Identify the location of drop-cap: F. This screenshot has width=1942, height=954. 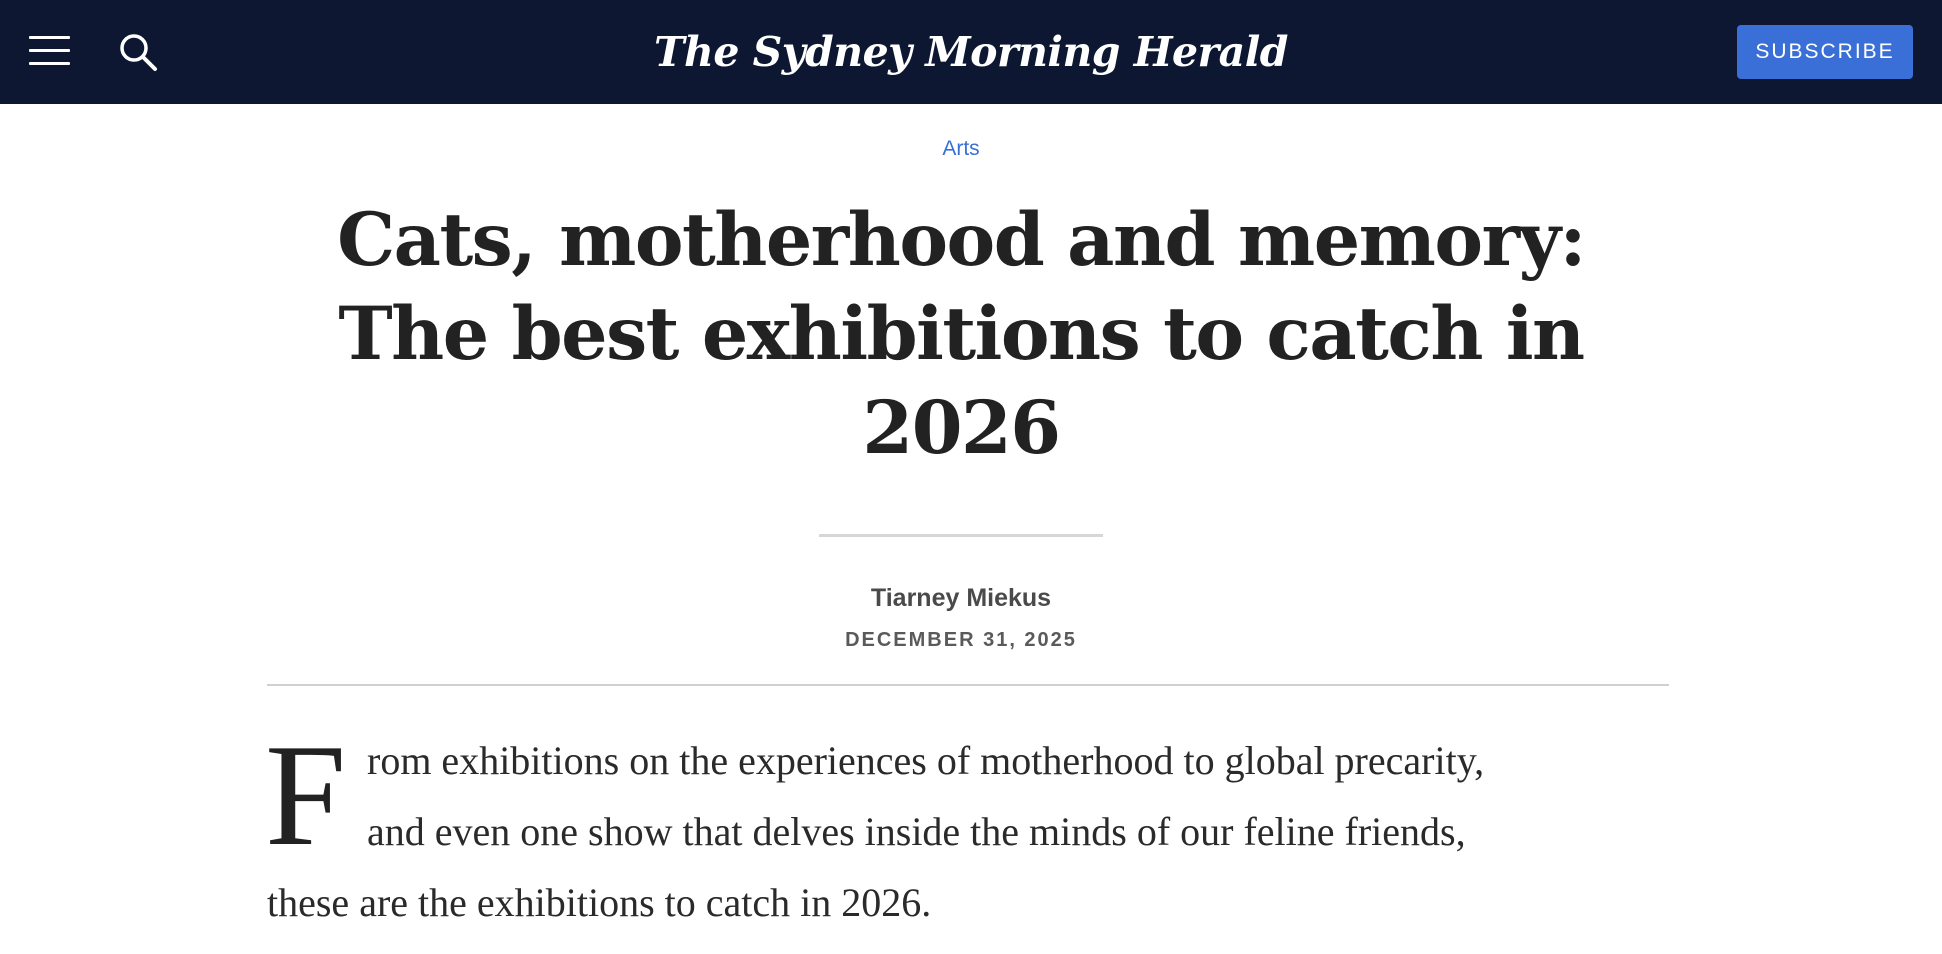
(306, 795).